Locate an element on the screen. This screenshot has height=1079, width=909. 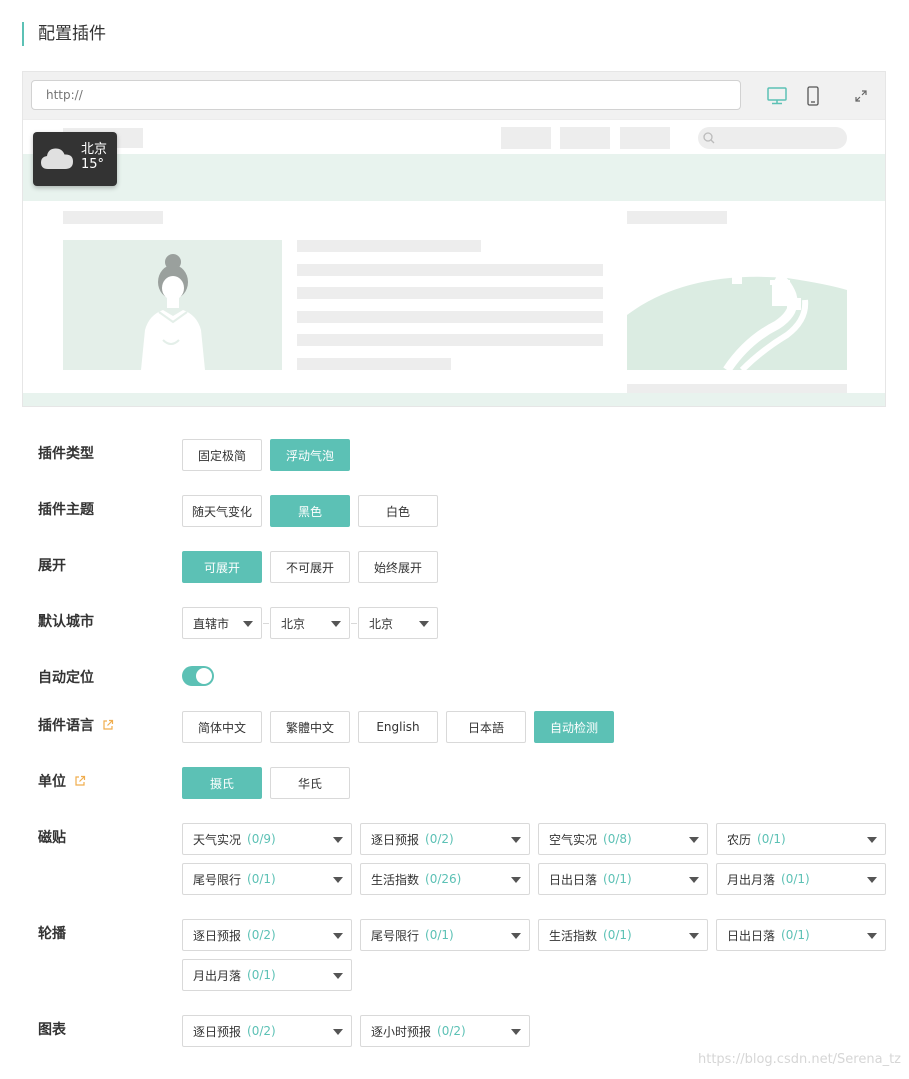
select-name: 农历 is located at coordinates (739, 839).